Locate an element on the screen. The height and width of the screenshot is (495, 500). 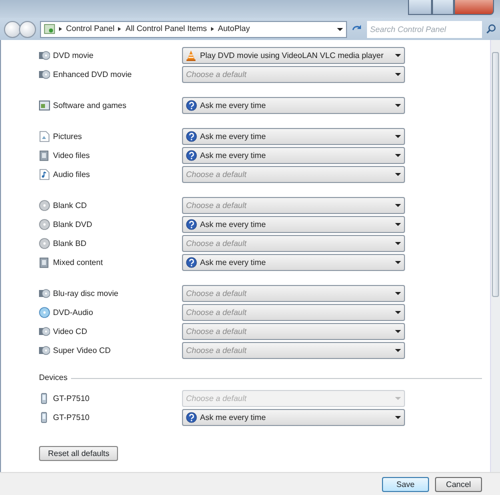
dropdown-caret-icon is located at coordinates (340, 29).